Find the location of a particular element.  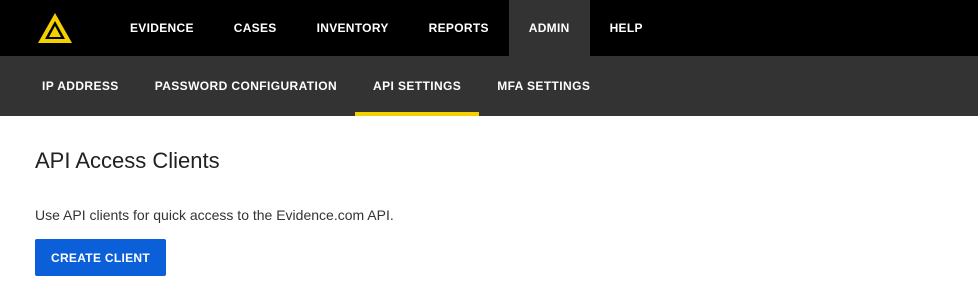

subnav-item-mfa-settings: MFA SETTINGS is located at coordinates (543, 86).